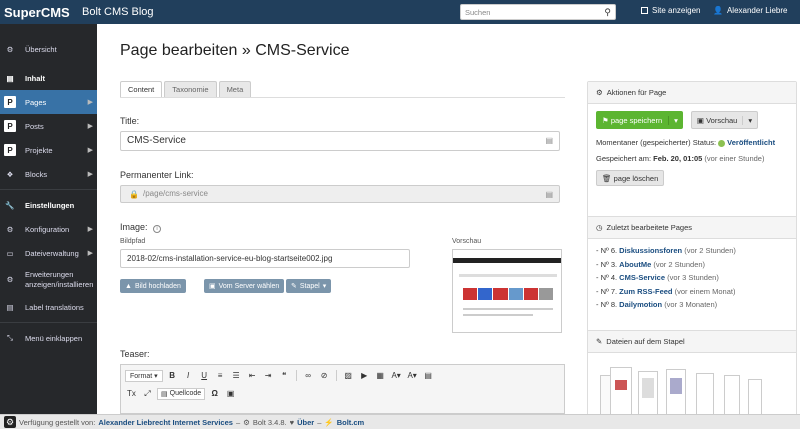 The width and height of the screenshot is (800, 429). What do you see at coordinates (144, 375) in the screenshot?
I see `format-dropdown: Format ▾` at bounding box center [144, 375].